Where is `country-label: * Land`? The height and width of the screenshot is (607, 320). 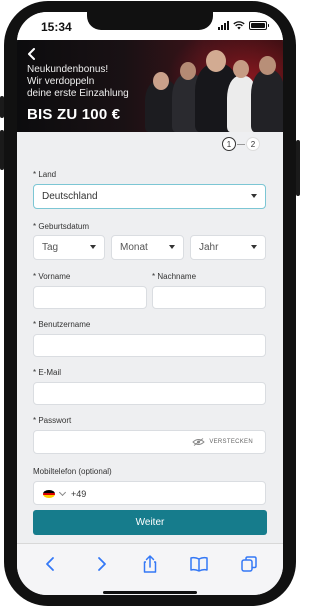
country-label: * Land is located at coordinates (45, 174).